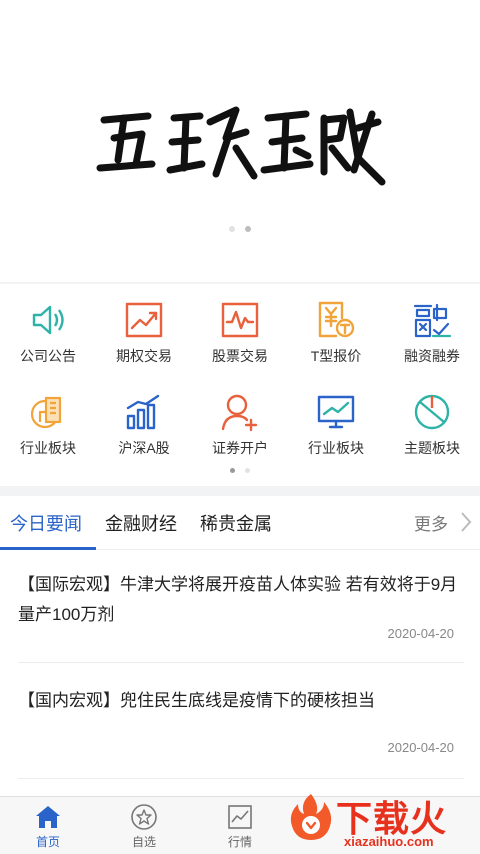  I want to click on news-article: 【国内宏观】兜住民生底线是疫情下的硬核担当, so click(241, 701).